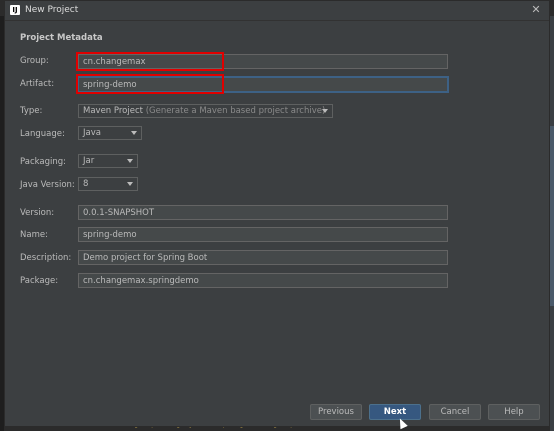 The image size is (554, 431). Describe the element at coordinates (263, 84) in the screenshot. I see `artifact-field` at that location.